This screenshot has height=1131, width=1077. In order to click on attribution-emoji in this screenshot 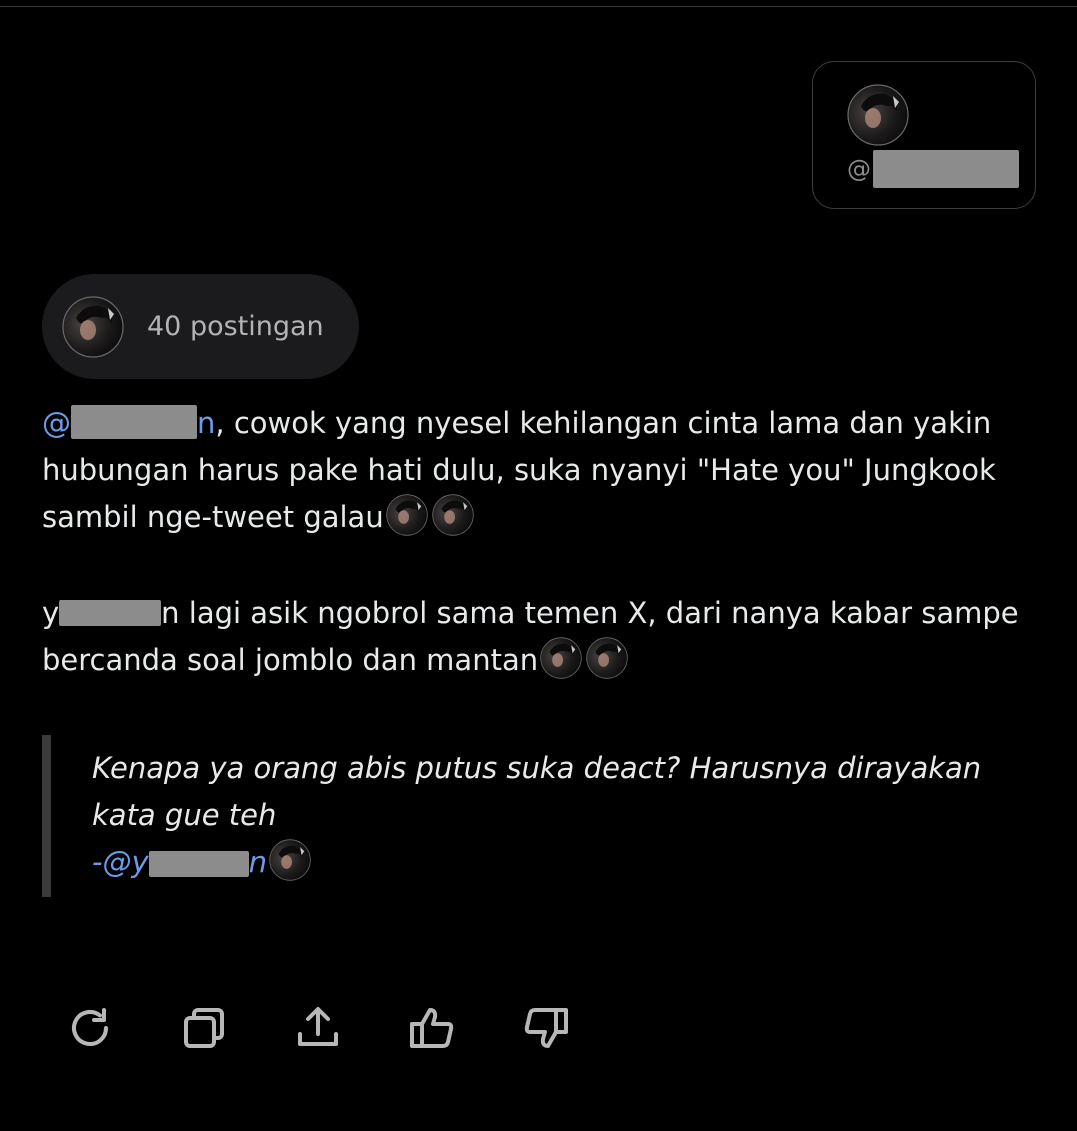, I will do `click(290, 860)`.